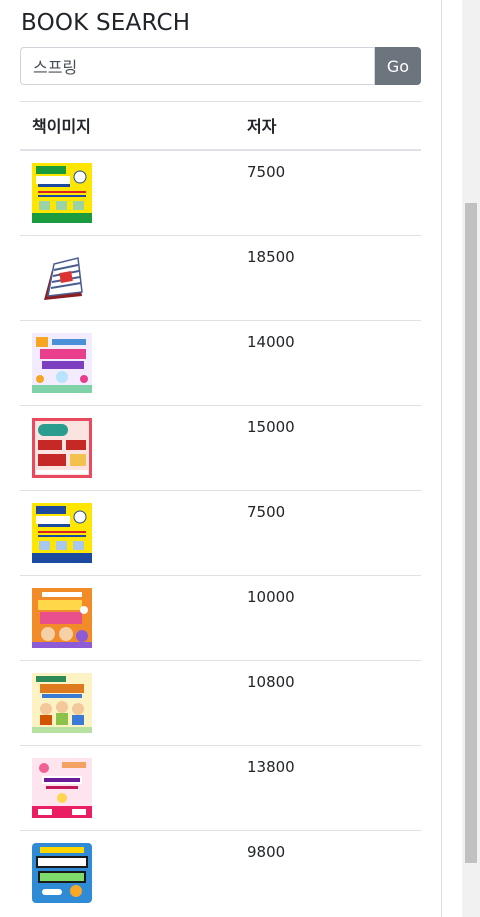 The image size is (480, 917). I want to click on phonics-pink-book-cover, so click(62, 787).